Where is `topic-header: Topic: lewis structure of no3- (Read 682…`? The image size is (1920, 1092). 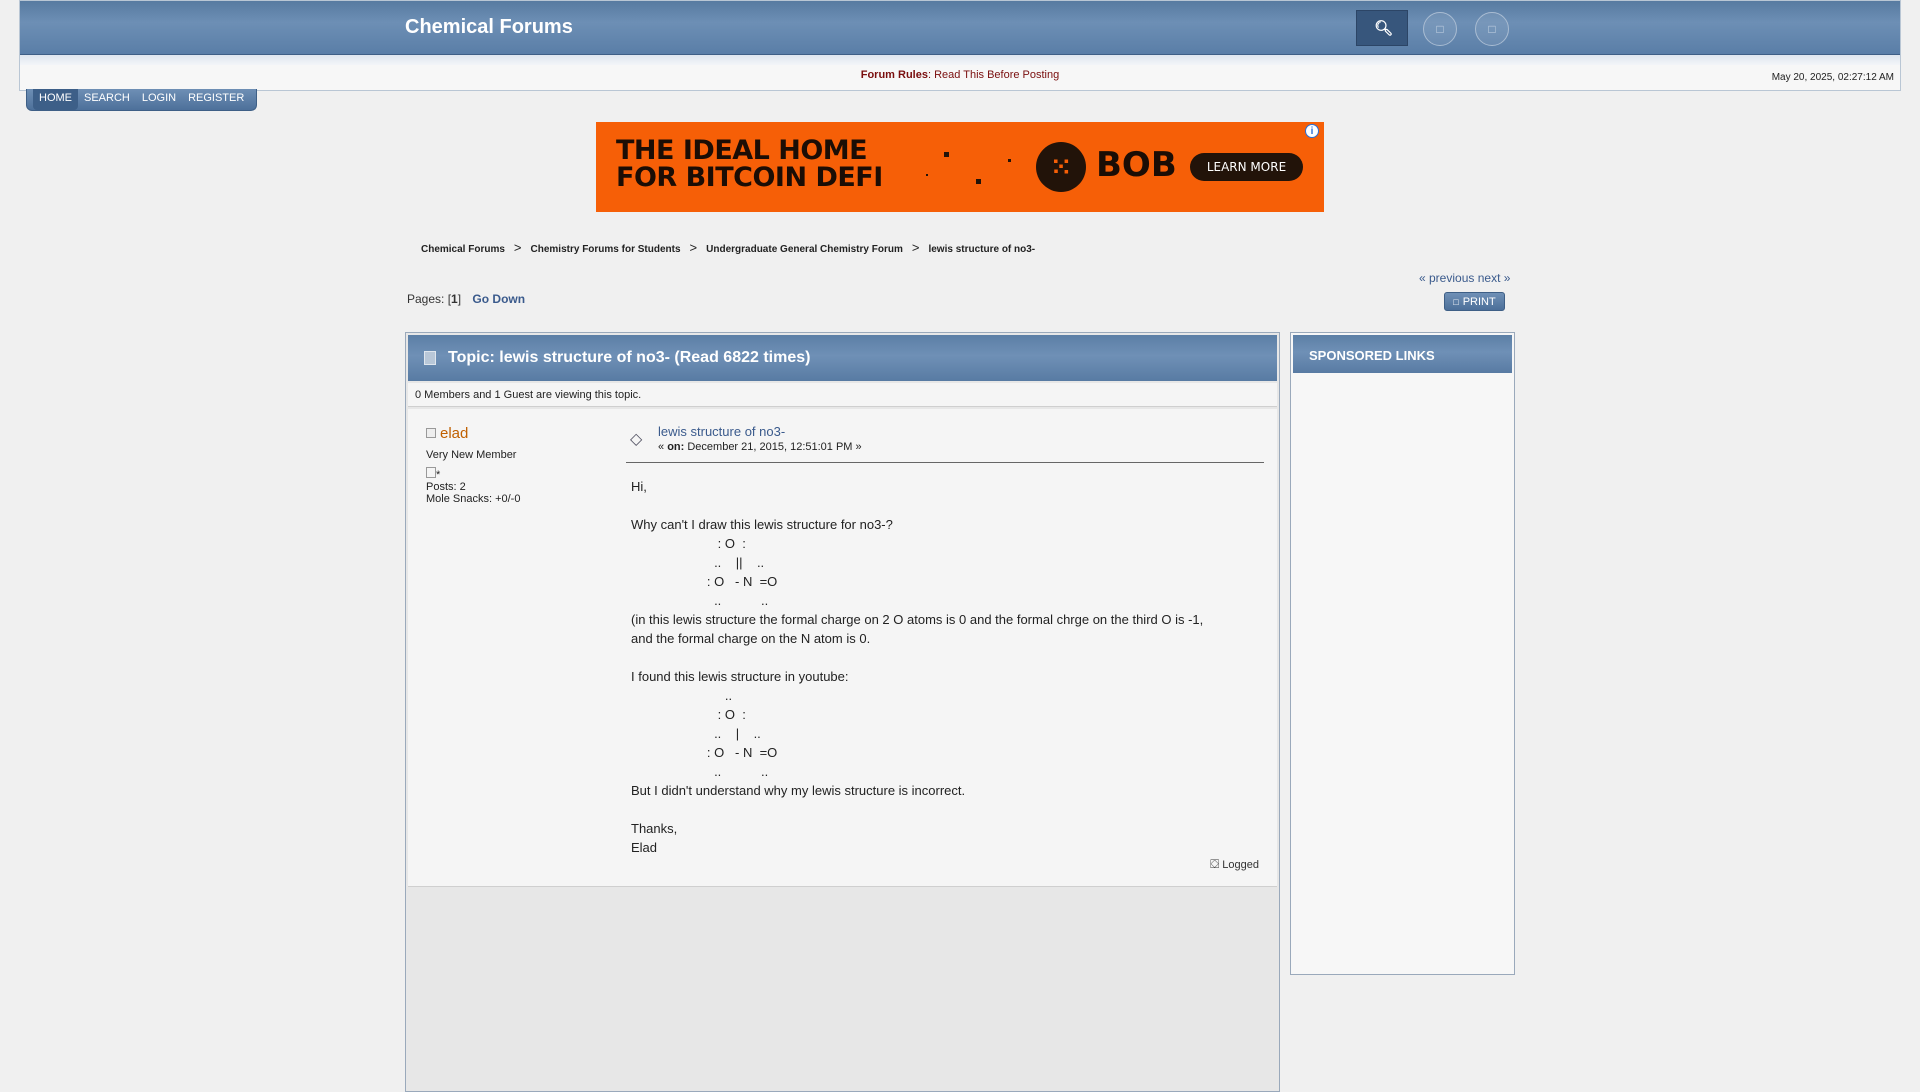
topic-header: Topic: lewis structure of no3- (Read 682… is located at coordinates (842, 358).